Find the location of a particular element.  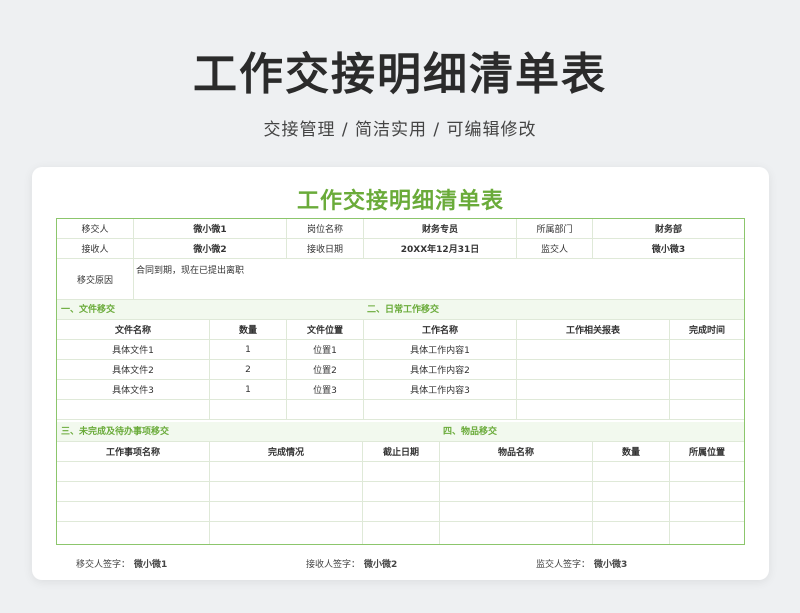

header-todo-status: 完成情况 is located at coordinates (286, 452).